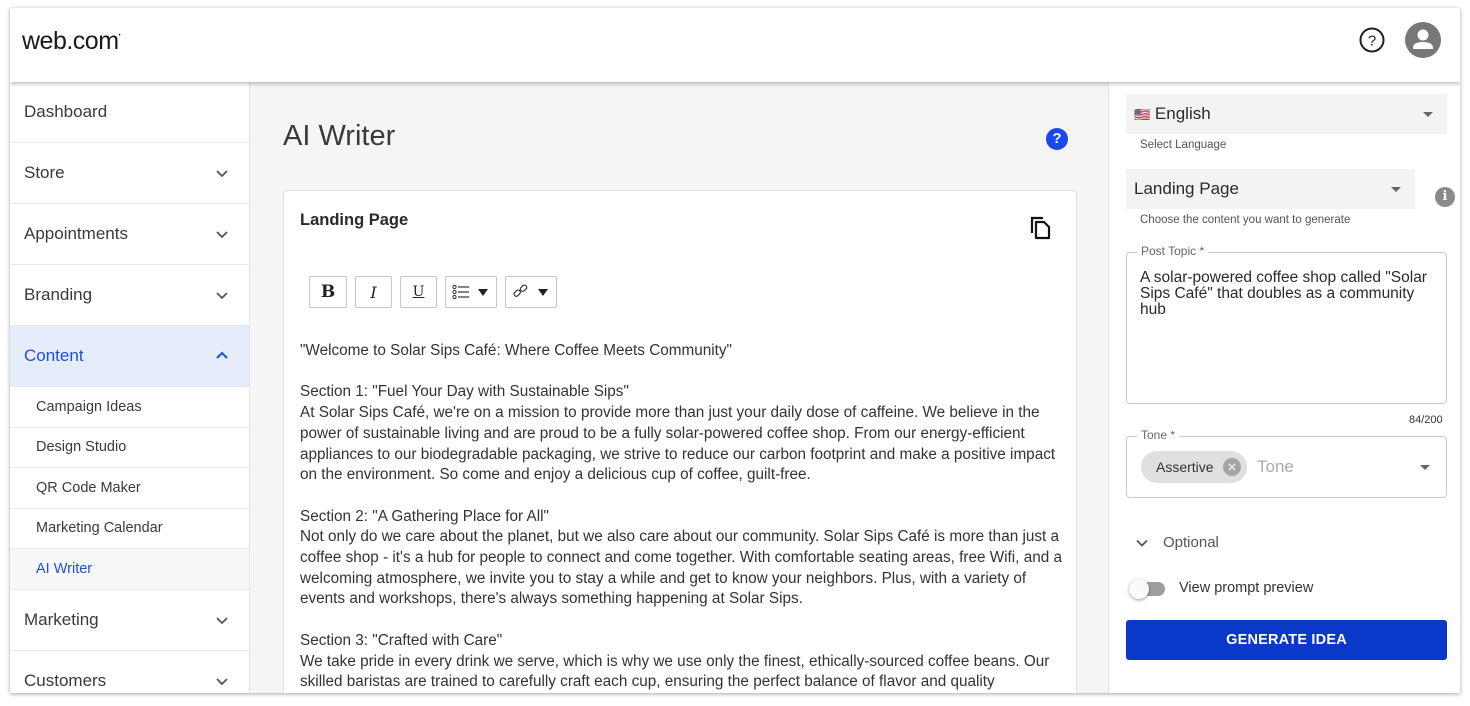 This screenshot has height=706, width=1470. I want to click on user-avatar-icon, so click(1423, 40).